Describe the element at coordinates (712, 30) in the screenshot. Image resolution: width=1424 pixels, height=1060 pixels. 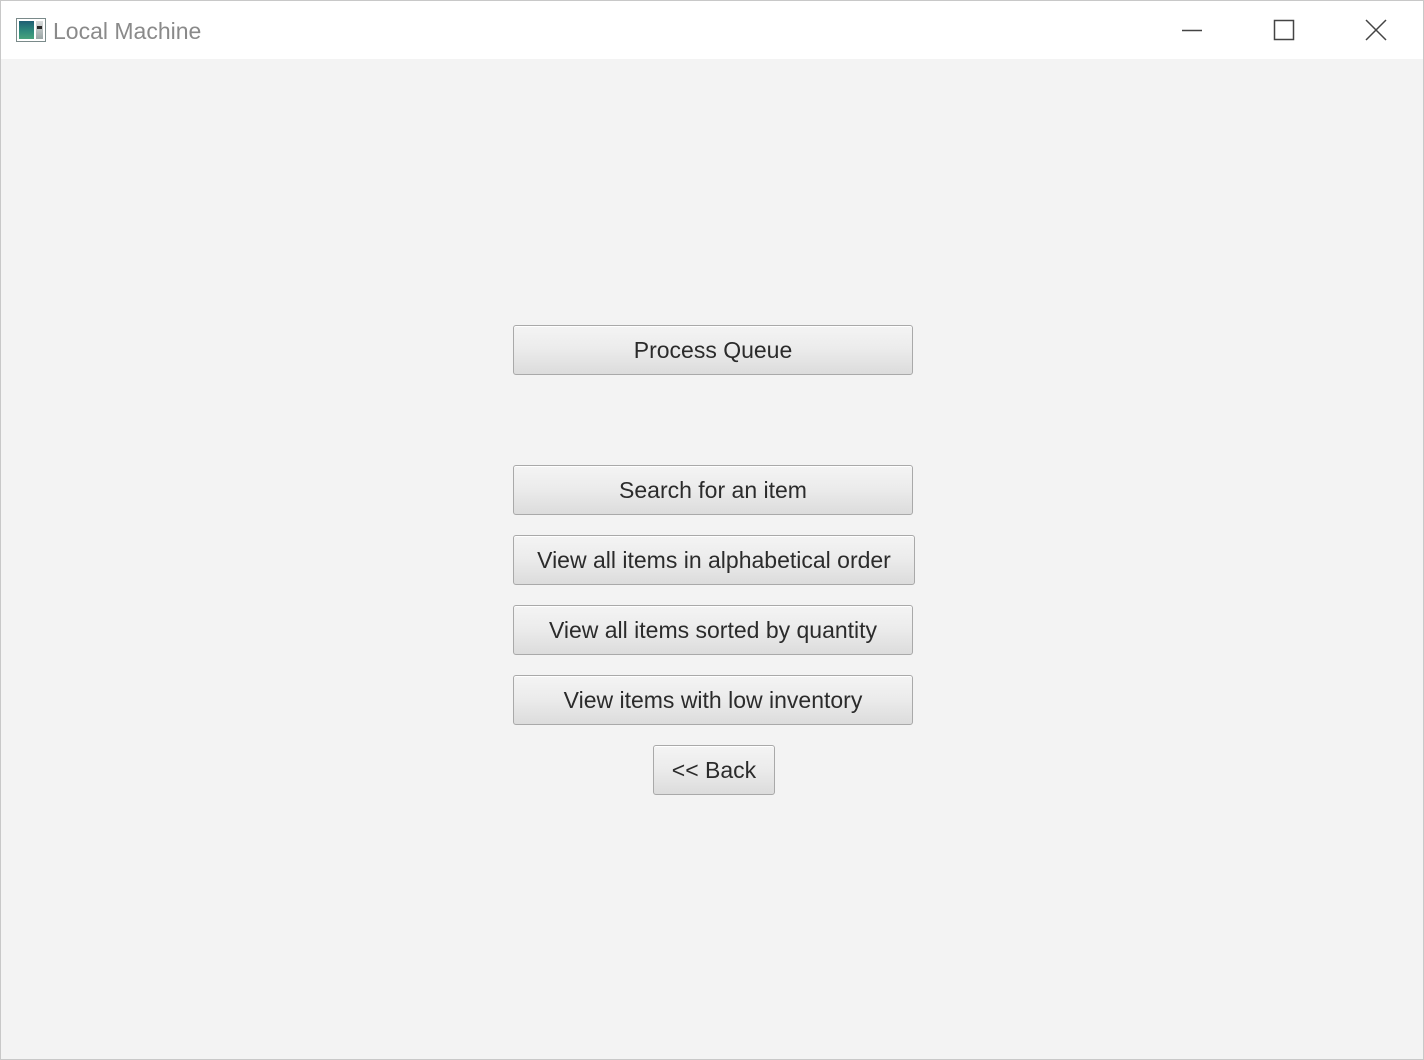
I see `title-bar: Local Machine` at that location.